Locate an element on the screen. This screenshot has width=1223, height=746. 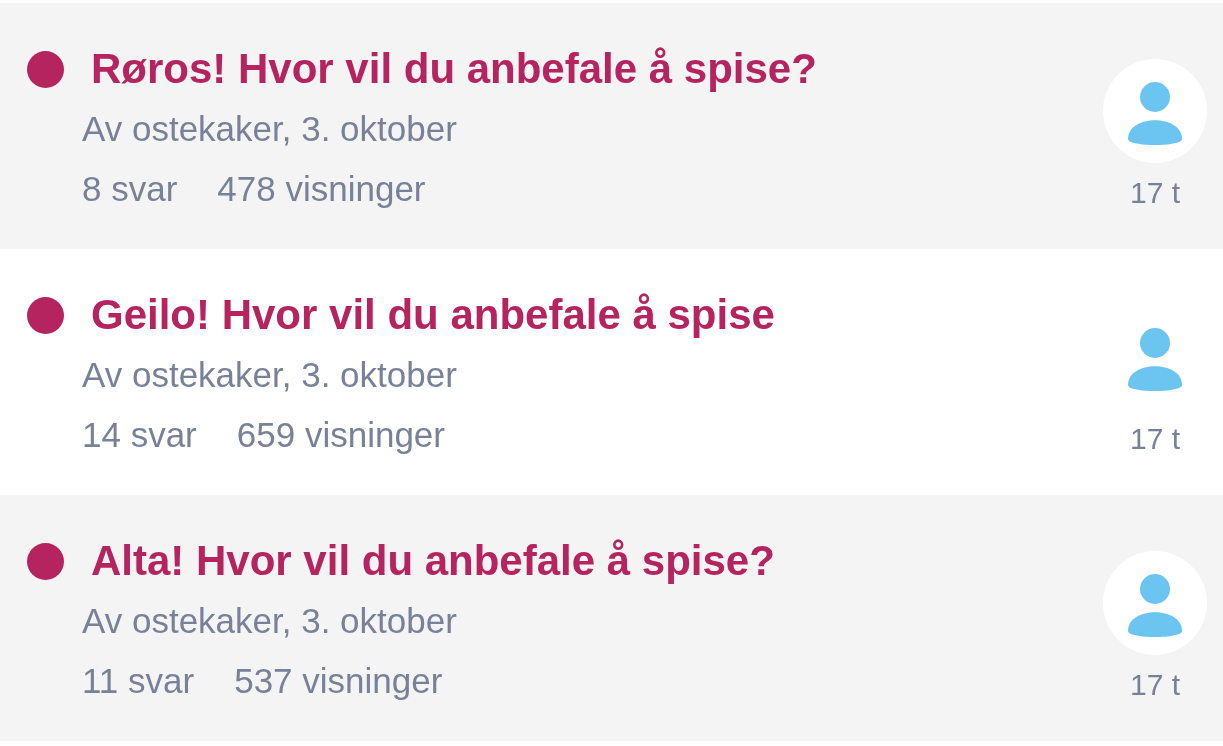
topic-title: Alta! Hvor vil du anbefale å spise? is located at coordinates (433, 561).